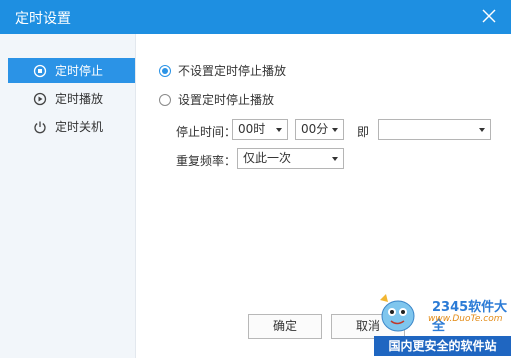  I want to click on sidebar-item-timer-play: 定时播放, so click(71, 98).